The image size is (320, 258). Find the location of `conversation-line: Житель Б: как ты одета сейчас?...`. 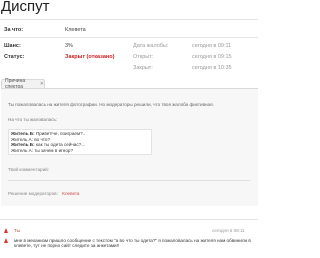

conversation-line: Житель Б: как ты одета сейчас?... is located at coordinates (48, 144).